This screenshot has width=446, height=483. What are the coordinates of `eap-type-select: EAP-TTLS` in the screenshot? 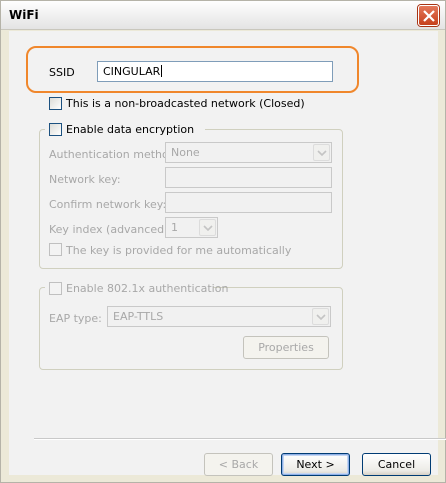 It's located at (219, 316).